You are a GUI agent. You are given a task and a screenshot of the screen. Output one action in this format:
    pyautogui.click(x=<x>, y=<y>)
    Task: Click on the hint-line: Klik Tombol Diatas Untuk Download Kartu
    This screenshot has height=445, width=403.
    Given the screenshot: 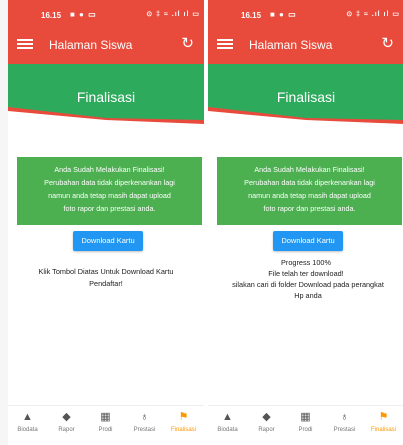 What is the action you would take?
    pyautogui.click(x=106, y=271)
    